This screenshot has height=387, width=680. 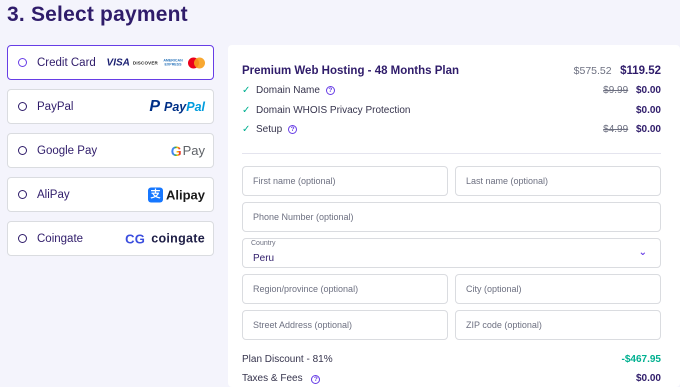 I want to click on country-label: Country, so click(x=263, y=243).